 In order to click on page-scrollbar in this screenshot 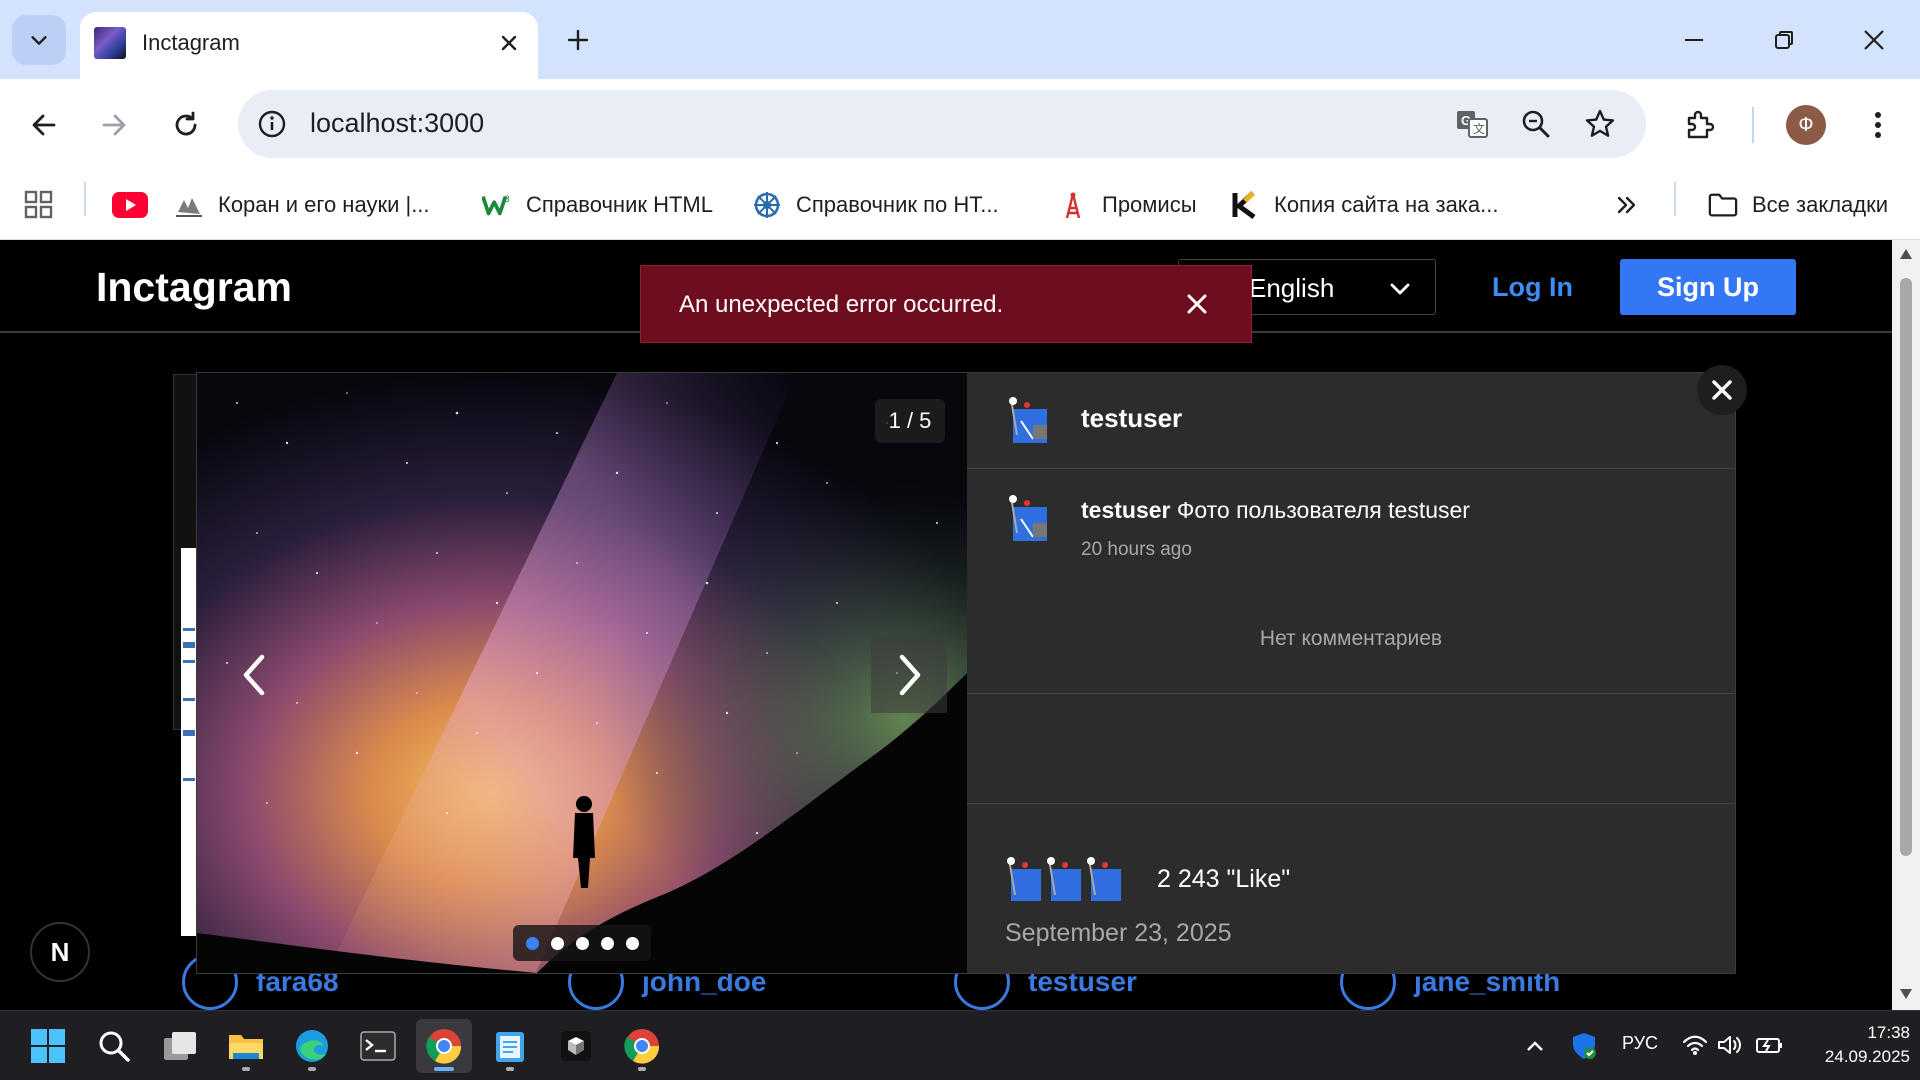, I will do `click(1906, 625)`.